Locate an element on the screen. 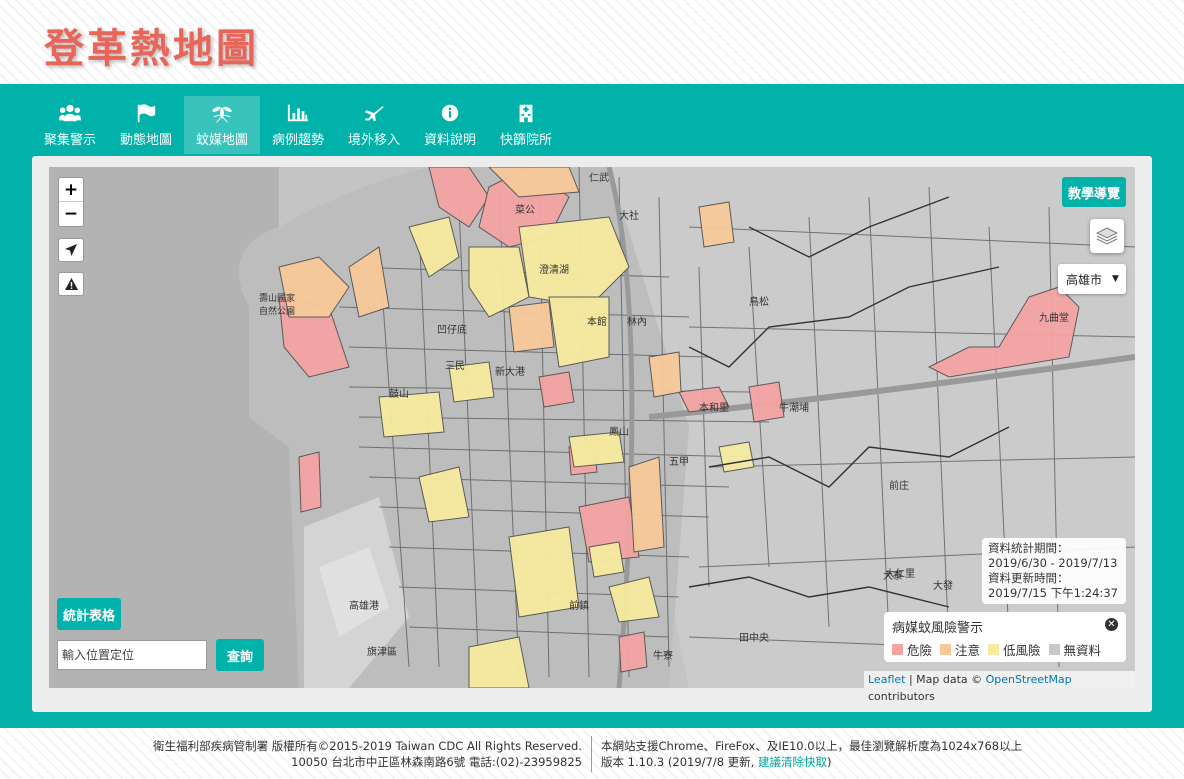 This screenshot has height=779, width=1184. nav-label: 境外移入 is located at coordinates (373, 140).